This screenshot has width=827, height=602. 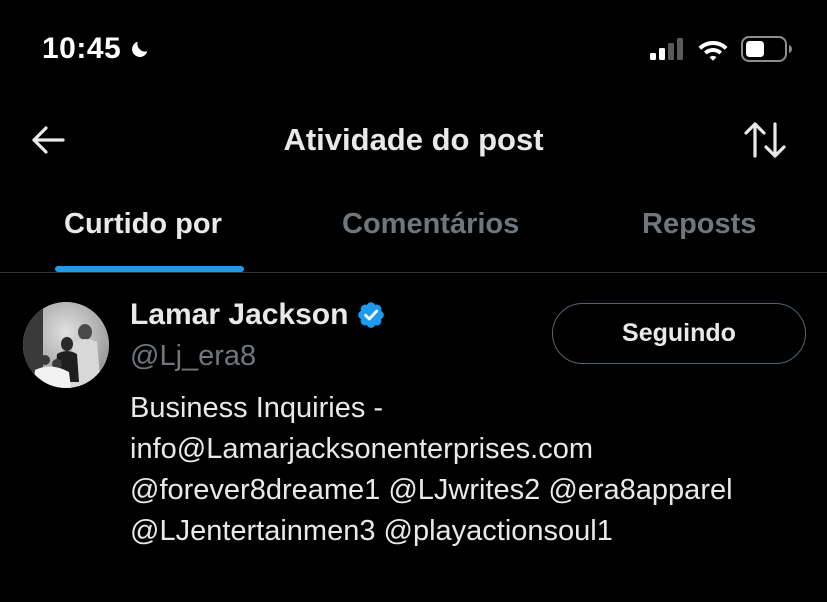 What do you see at coordinates (143, 224) in the screenshot?
I see `tab-liked-by: Curtido por` at bounding box center [143, 224].